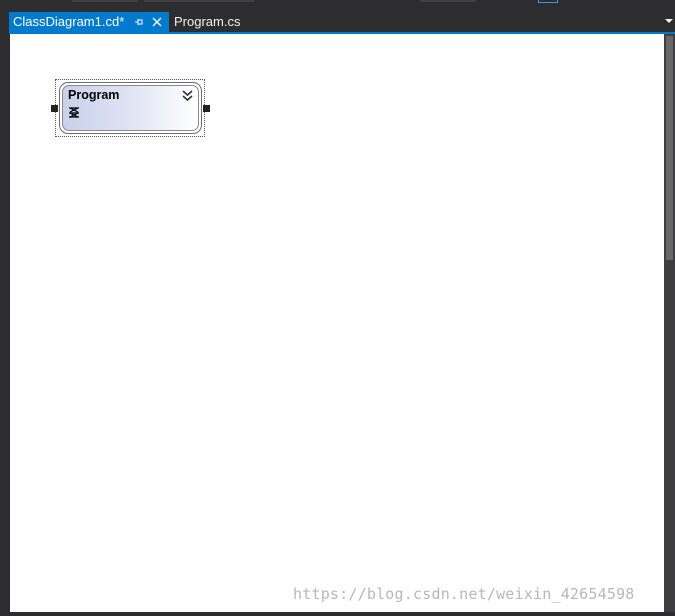 The height and width of the screenshot is (616, 675). I want to click on close-icon, so click(157, 22).